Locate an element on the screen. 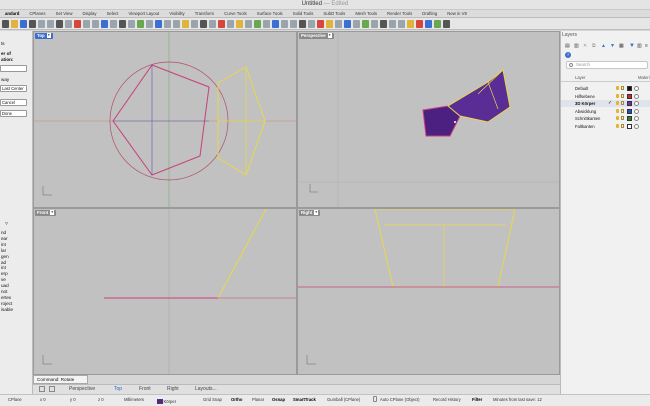 Image resolution: width=650 pixels, height=406 pixels. save-icon is located at coordinates (23, 24).